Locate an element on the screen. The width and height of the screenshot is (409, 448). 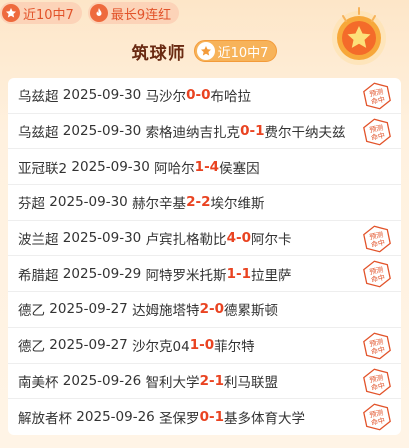
away-team: 利马联盟 is located at coordinates (250, 382).